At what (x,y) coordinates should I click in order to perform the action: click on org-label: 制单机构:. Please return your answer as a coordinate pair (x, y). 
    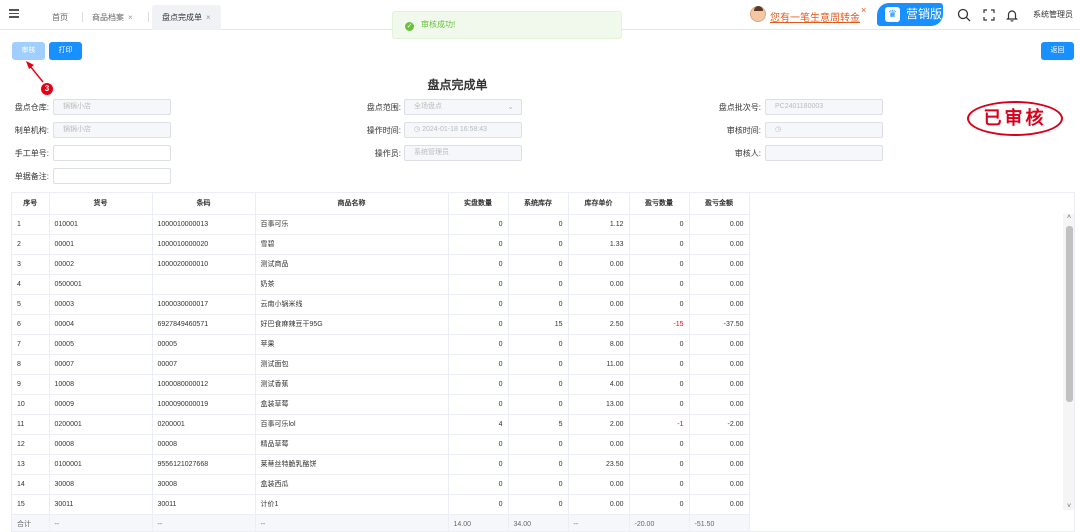
    Looking at the image, I should click on (31, 130).